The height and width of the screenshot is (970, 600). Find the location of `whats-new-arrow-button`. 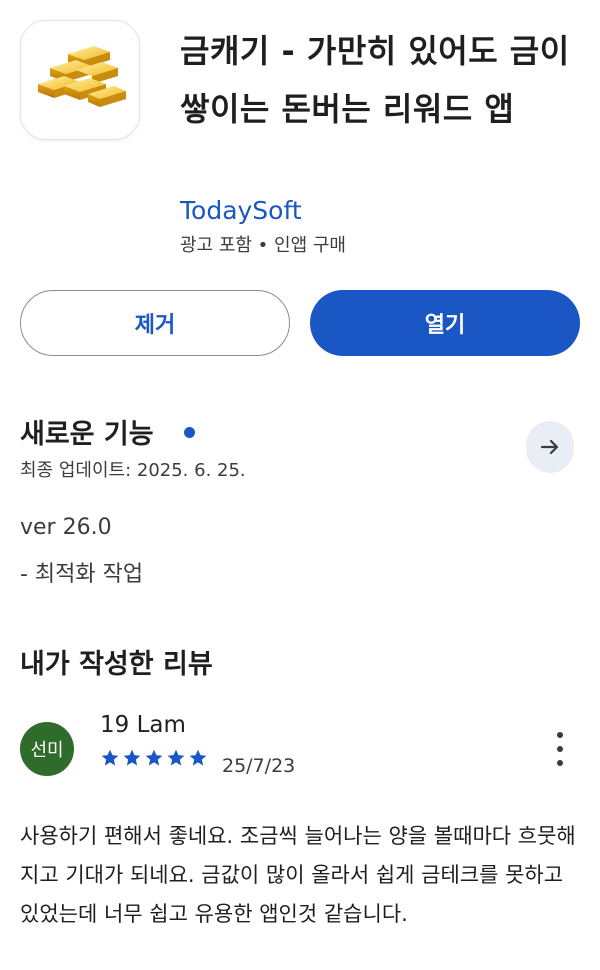

whats-new-arrow-button is located at coordinates (550, 447).